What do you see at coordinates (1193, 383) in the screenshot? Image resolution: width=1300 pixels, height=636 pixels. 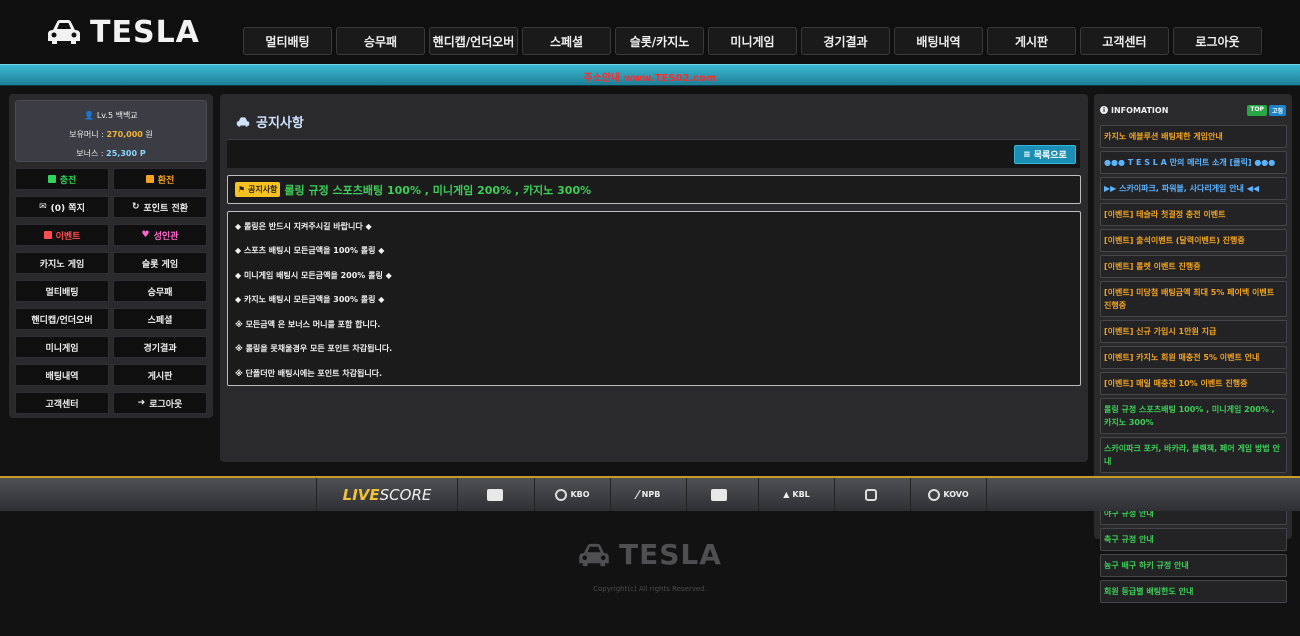 I see `info-list-item: [이벤트] 매일 매충전 10% 이벤트 진행중` at bounding box center [1193, 383].